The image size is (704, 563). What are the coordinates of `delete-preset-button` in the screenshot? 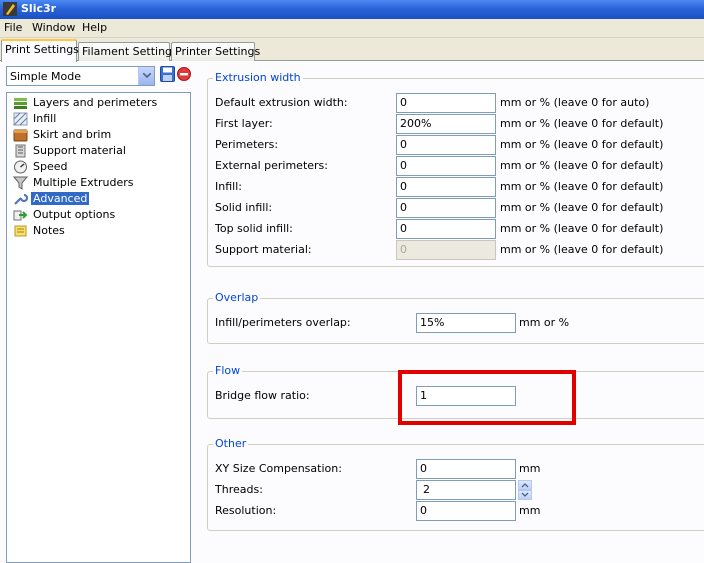 It's located at (184, 74).